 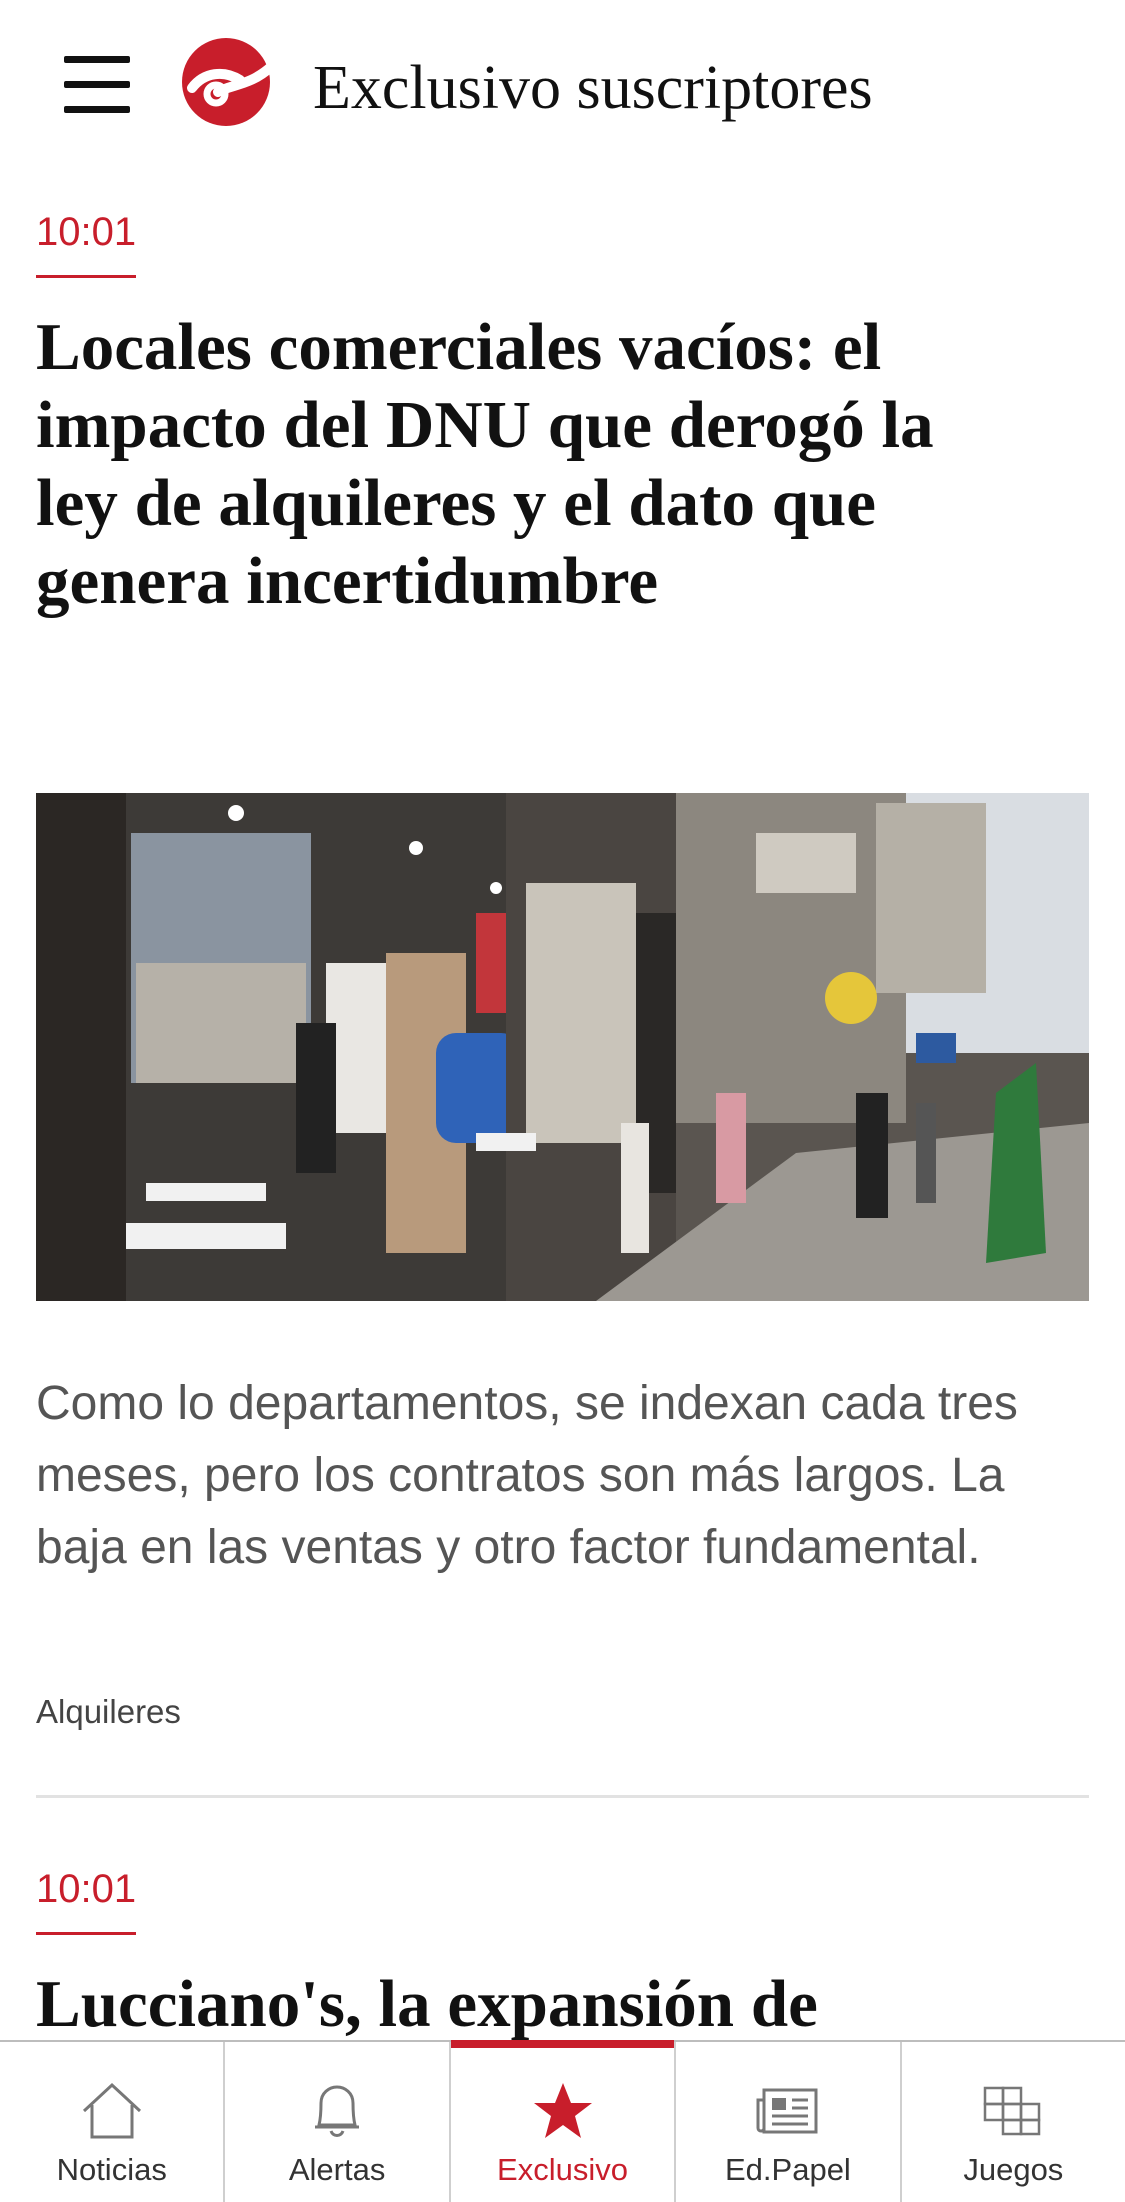 What do you see at coordinates (337, 2169) in the screenshot?
I see `tab-label: Alertas` at bounding box center [337, 2169].